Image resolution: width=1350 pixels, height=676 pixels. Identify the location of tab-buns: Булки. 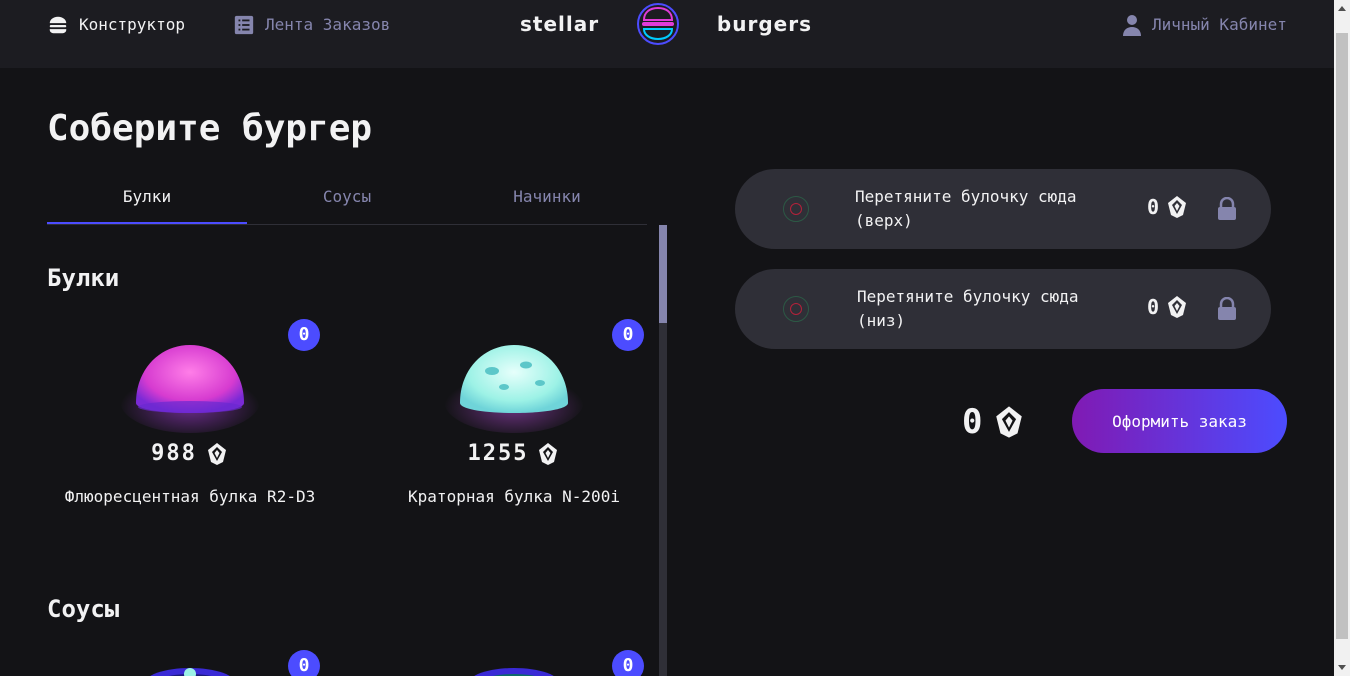
(147, 200).